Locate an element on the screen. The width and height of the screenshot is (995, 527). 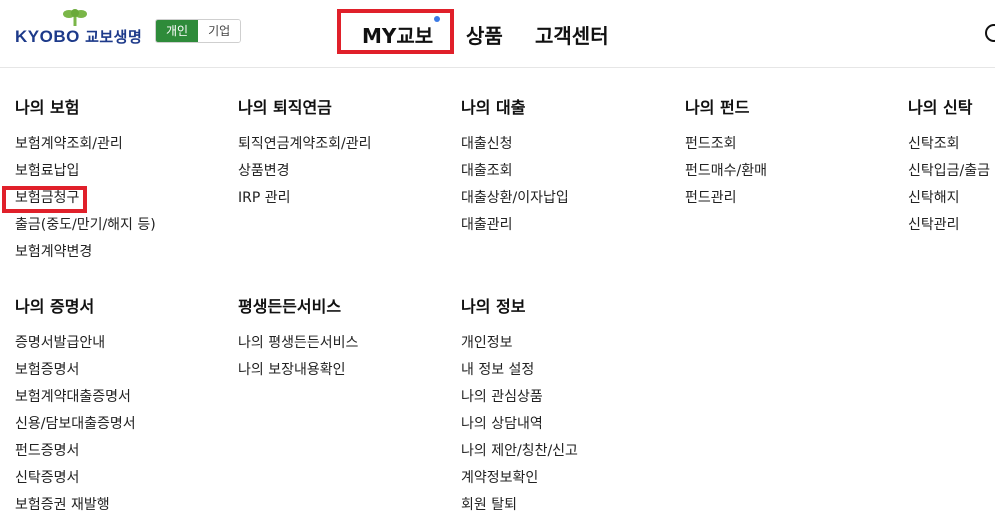
menu-title: 나의 신탁 is located at coordinates (940, 107).